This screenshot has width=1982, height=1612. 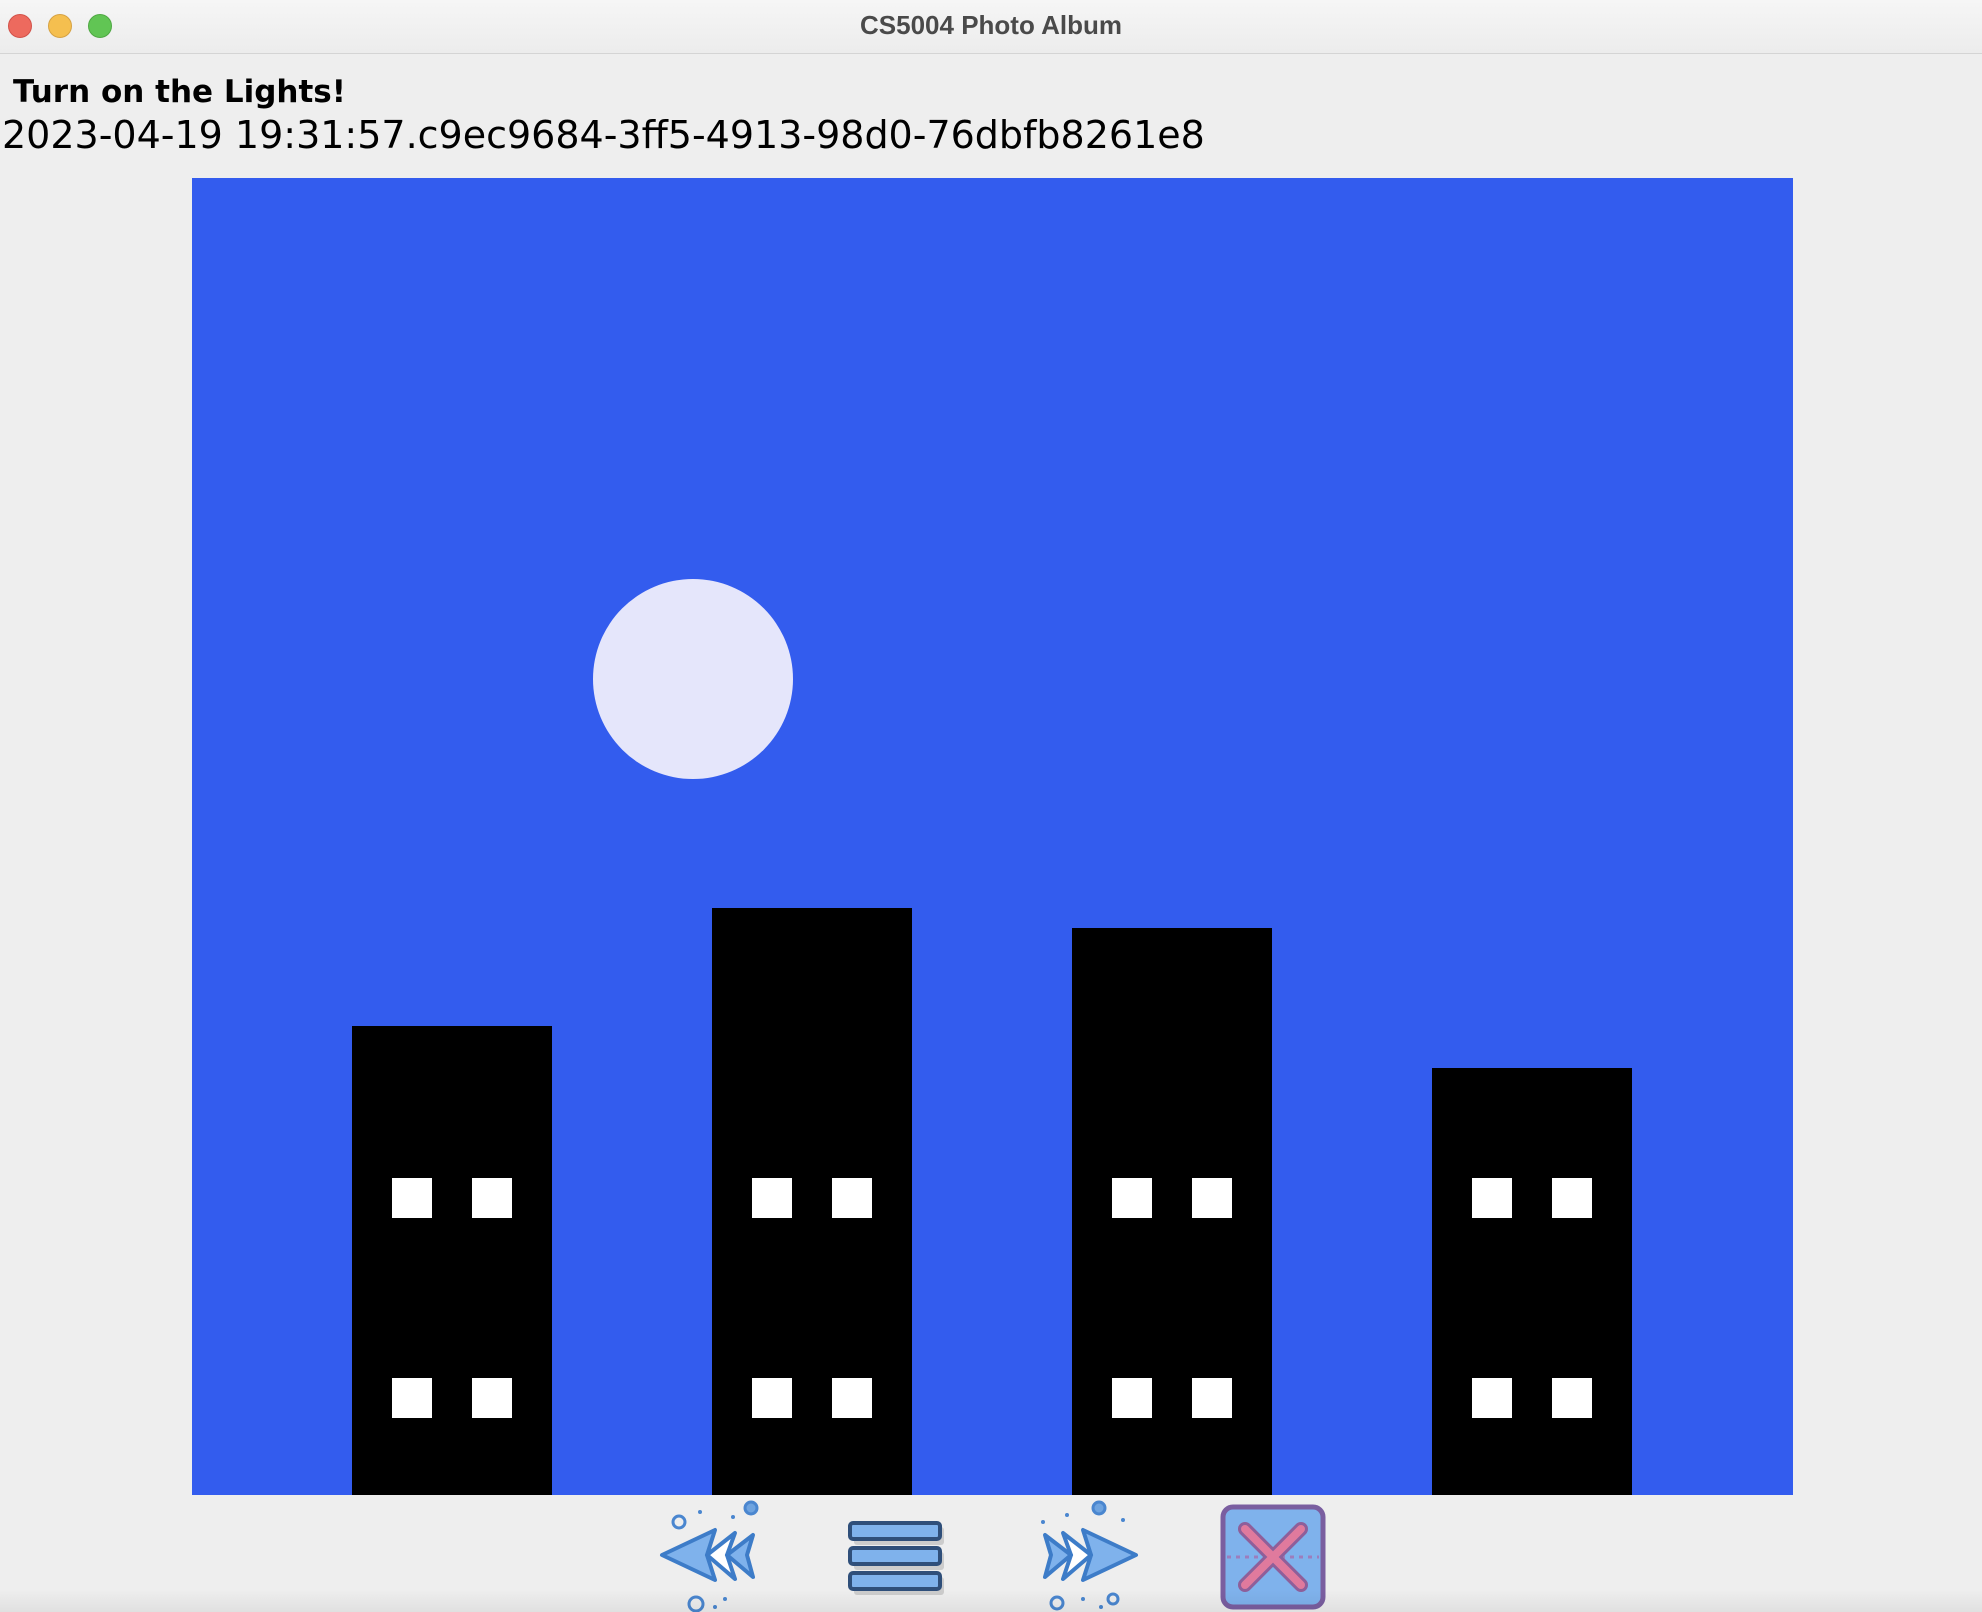 I want to click on window-title: CS5004 Photo Album, so click(x=991, y=25).